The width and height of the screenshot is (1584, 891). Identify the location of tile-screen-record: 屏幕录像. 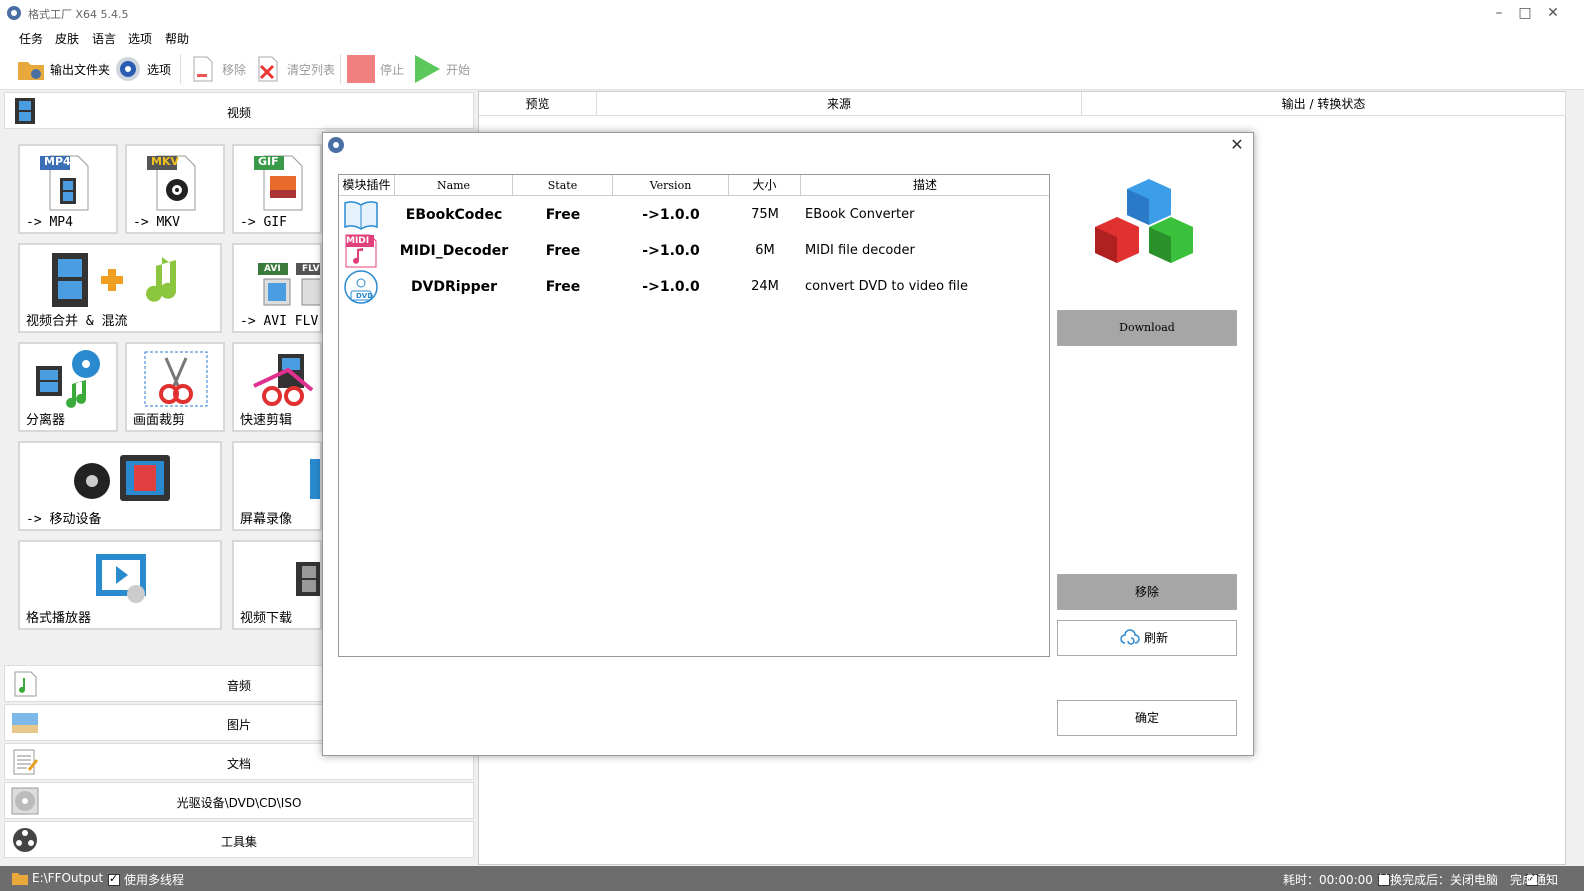
(277, 486).